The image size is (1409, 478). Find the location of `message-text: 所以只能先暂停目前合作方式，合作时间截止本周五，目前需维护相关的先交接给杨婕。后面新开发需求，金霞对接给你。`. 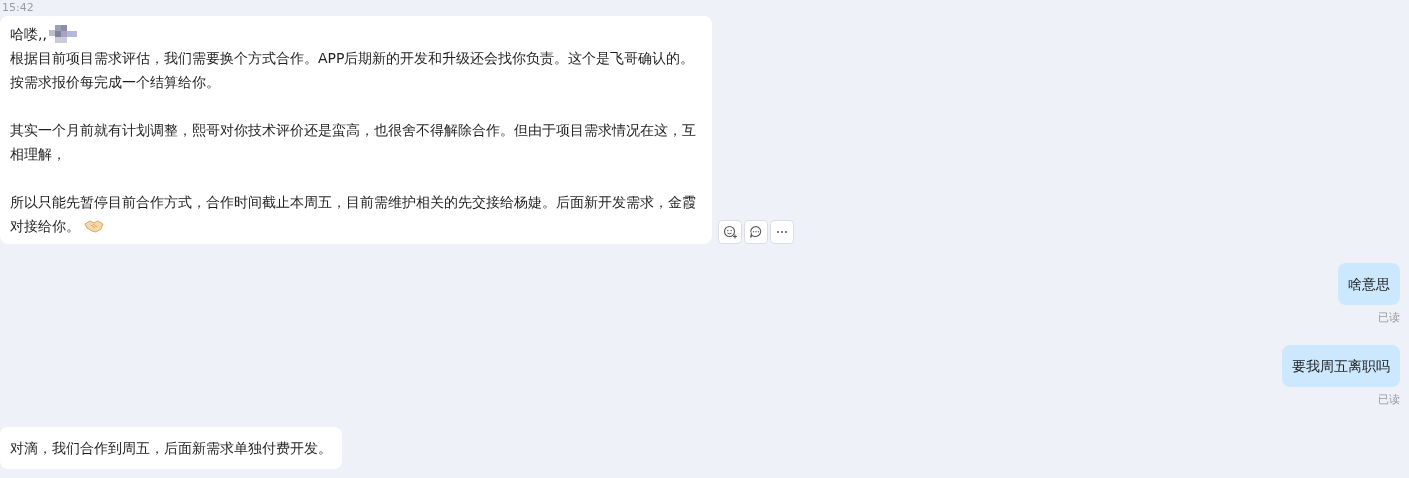

message-text: 所以只能先暂停目前合作方式，合作时间截止本周五，目前需维护相关的先交接给杨婕。后面新开发需求，金霞对接给你。 is located at coordinates (353, 214).